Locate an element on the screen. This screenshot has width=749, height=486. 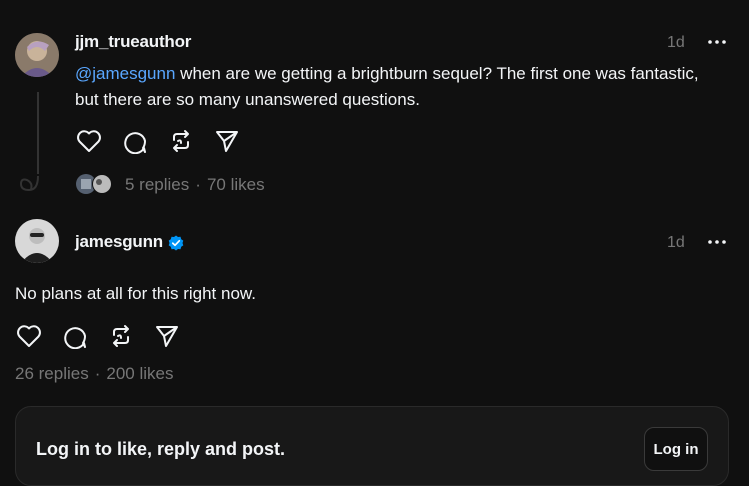
username-text: jamesgunn is located at coordinates (119, 241).